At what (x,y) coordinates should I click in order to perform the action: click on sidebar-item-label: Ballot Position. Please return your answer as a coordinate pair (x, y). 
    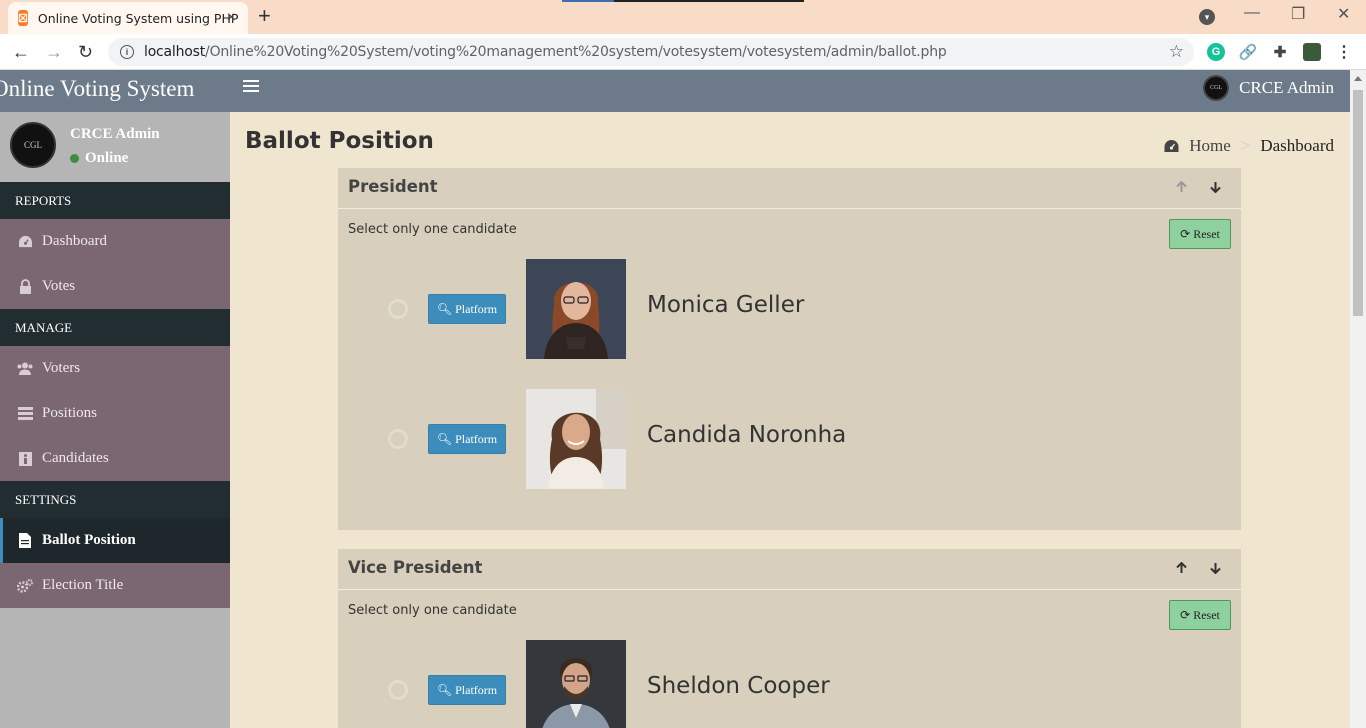
    Looking at the image, I should click on (89, 540).